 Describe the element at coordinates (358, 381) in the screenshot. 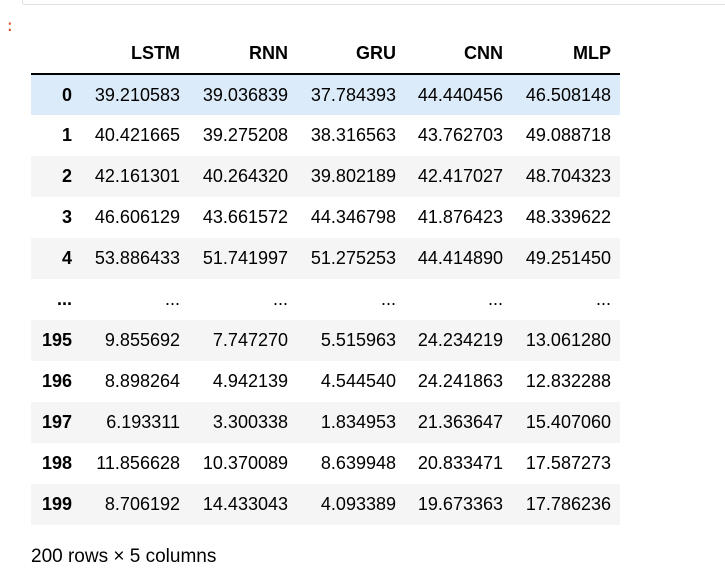

I see `table-cell: 4.544540` at that location.